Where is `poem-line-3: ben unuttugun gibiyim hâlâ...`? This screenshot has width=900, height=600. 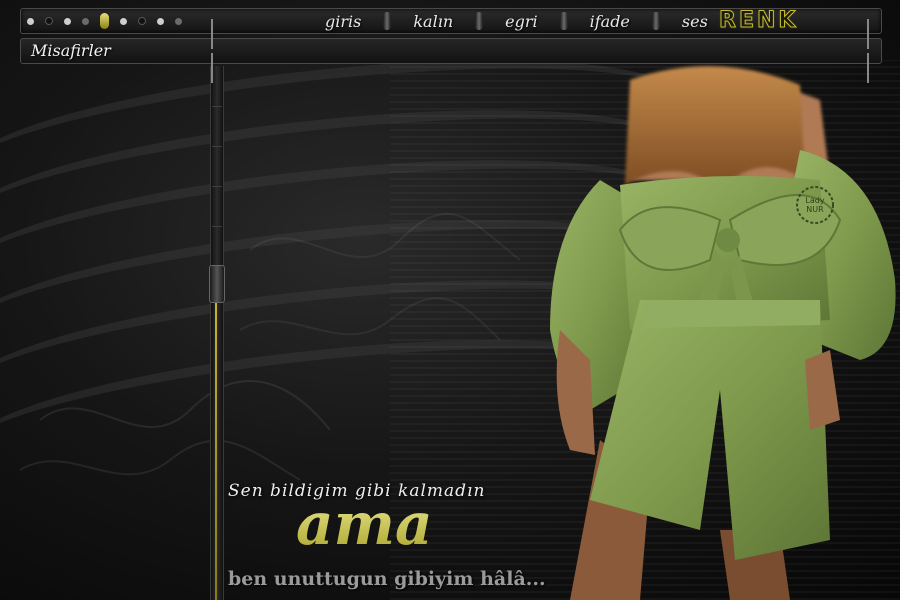 poem-line-3: ben unuttugun gibiyim hâlâ... is located at coordinates (387, 579).